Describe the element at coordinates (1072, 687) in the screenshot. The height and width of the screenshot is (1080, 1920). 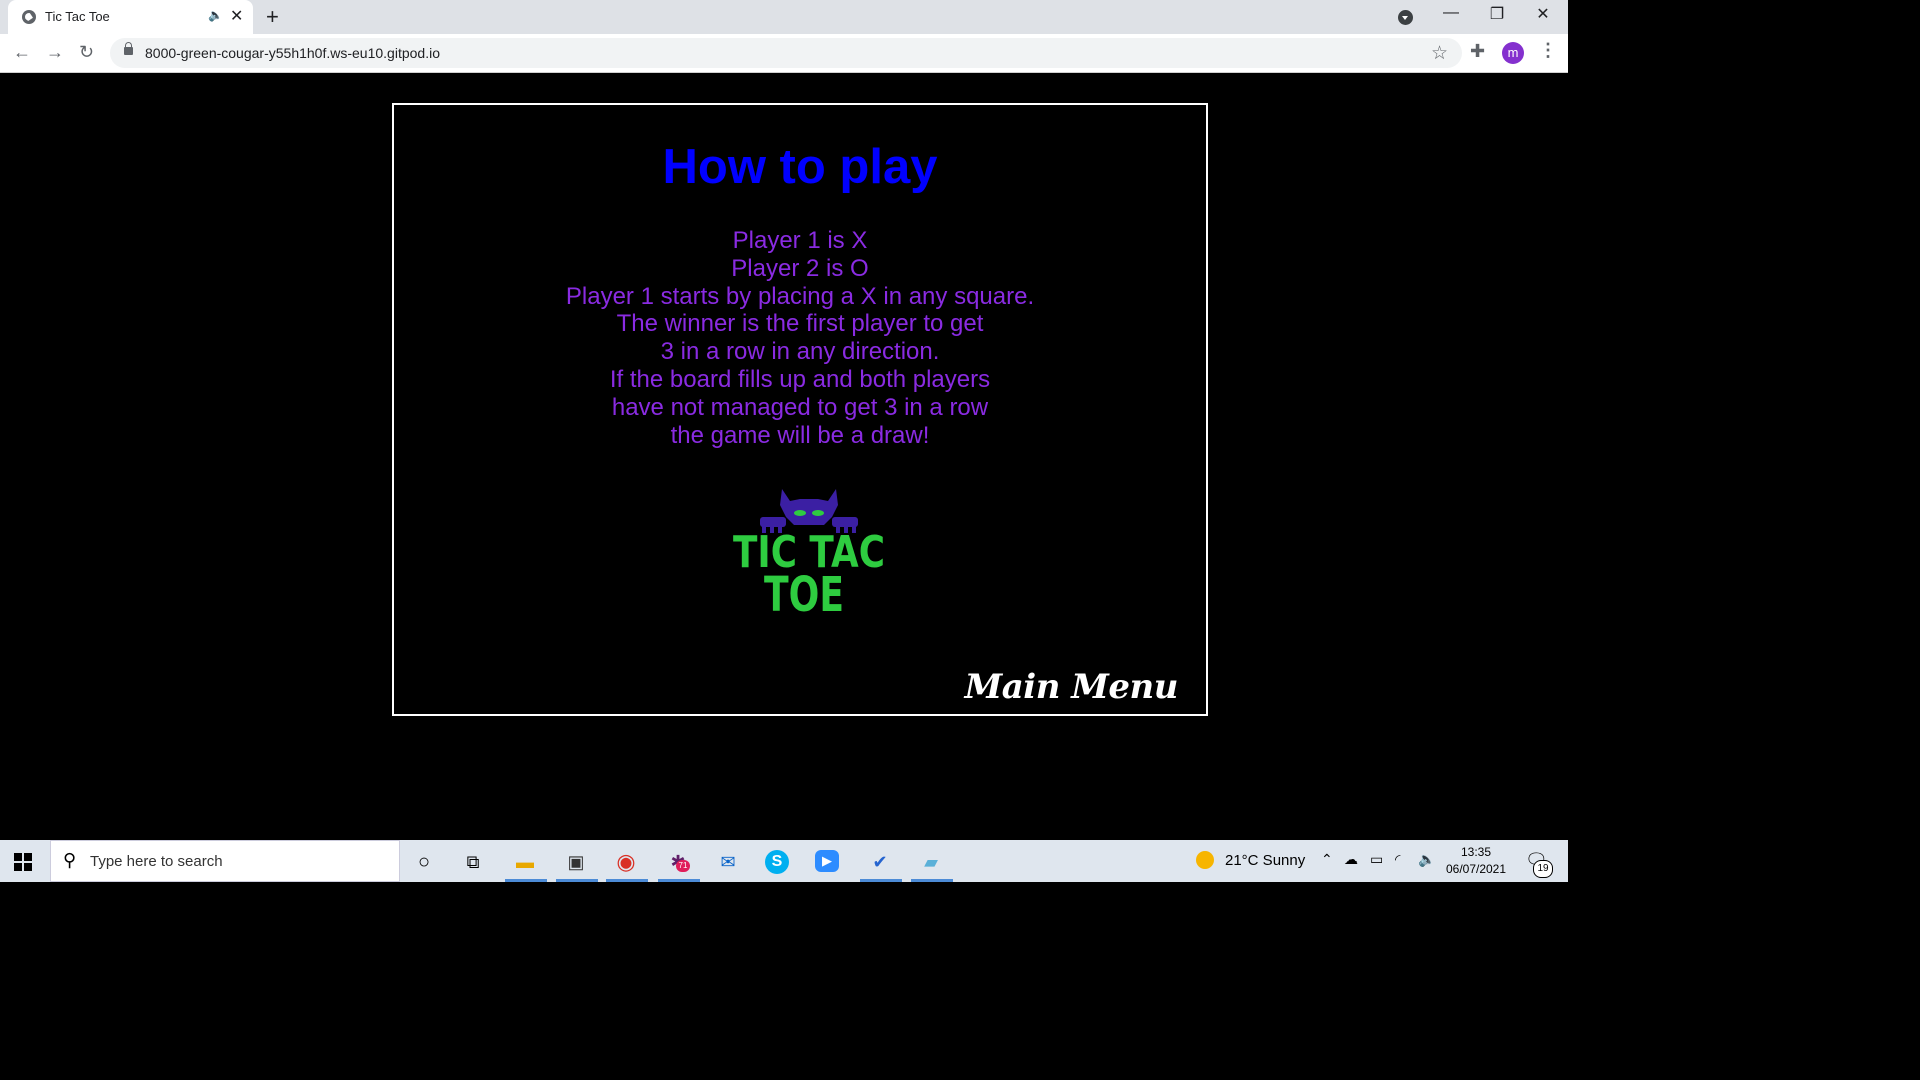
I see `main-menu-button: Main Menu` at that location.